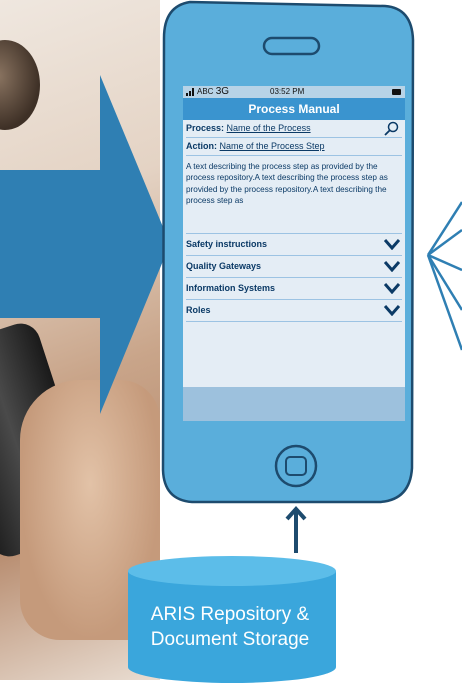  Describe the element at coordinates (269, 128) in the screenshot. I see `process-link: Name of the Process` at that location.